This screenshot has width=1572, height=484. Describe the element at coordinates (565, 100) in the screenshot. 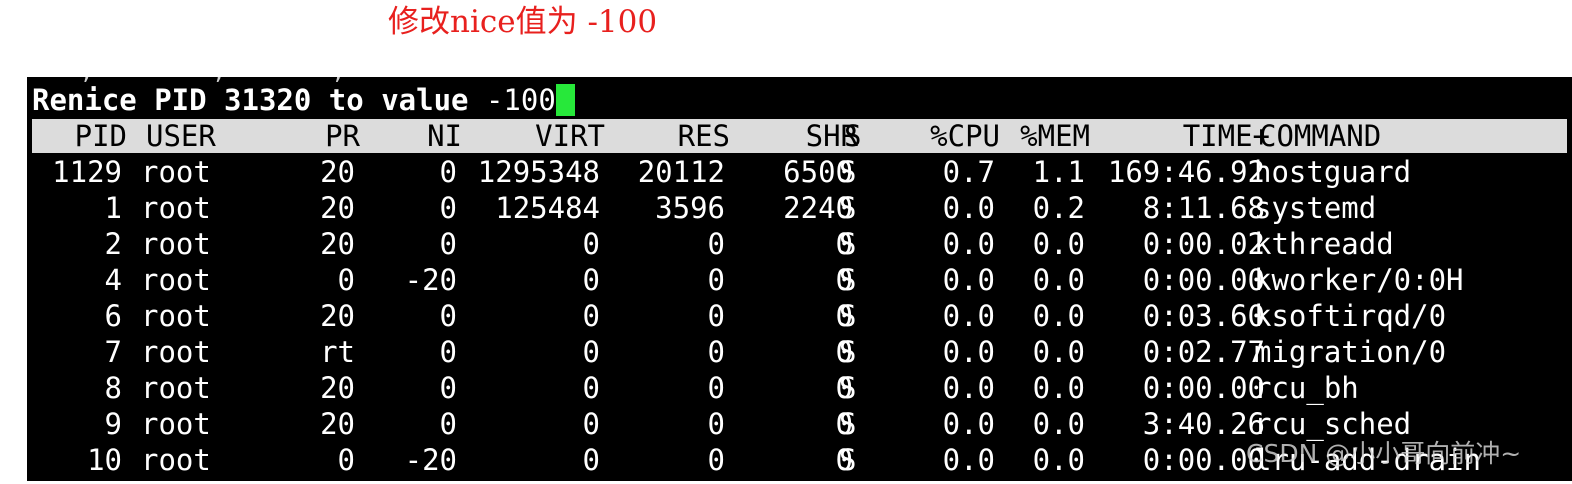

I see `cursor-block` at that location.